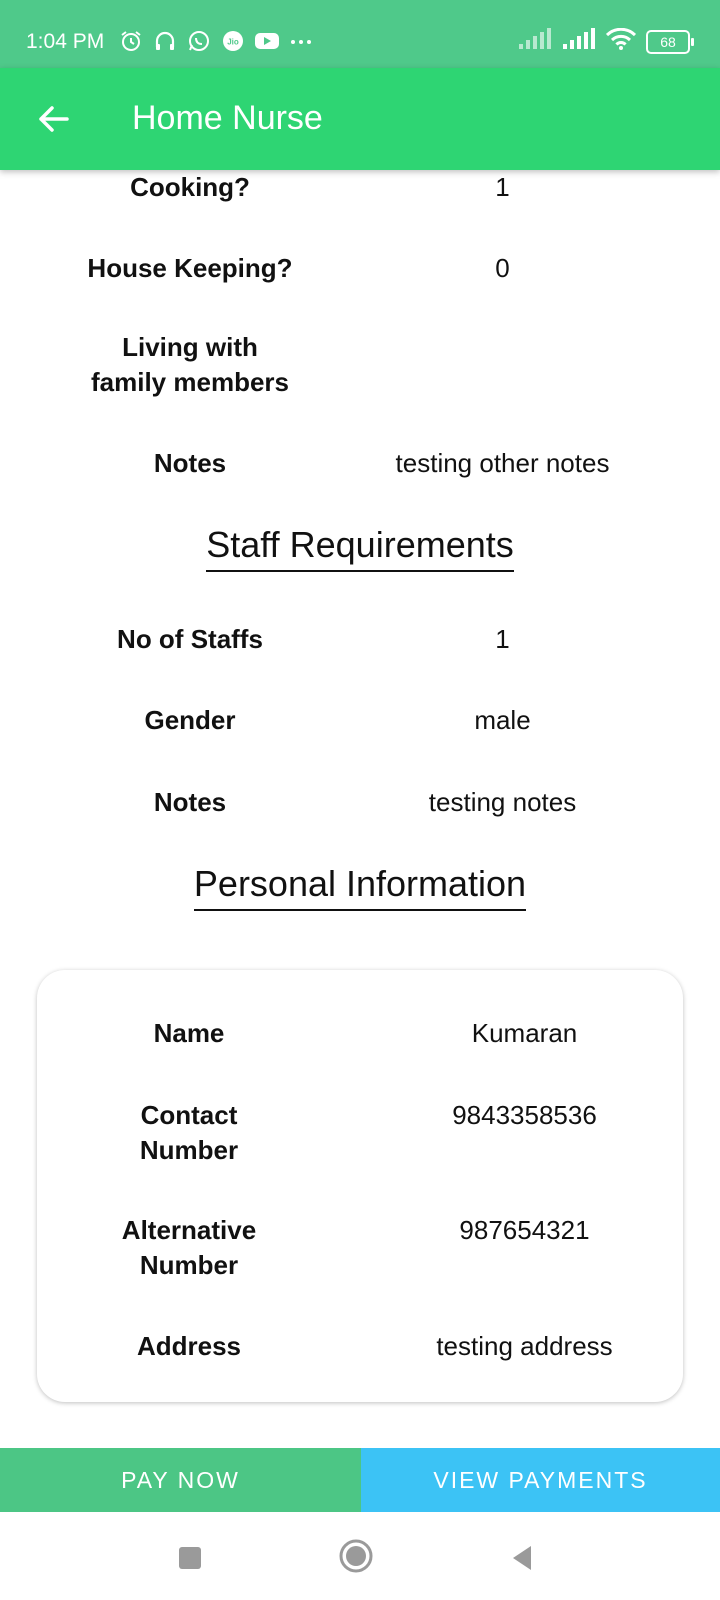 The image size is (720, 1600). Describe the element at coordinates (524, 1346) in the screenshot. I see `personal-value: testing address` at that location.